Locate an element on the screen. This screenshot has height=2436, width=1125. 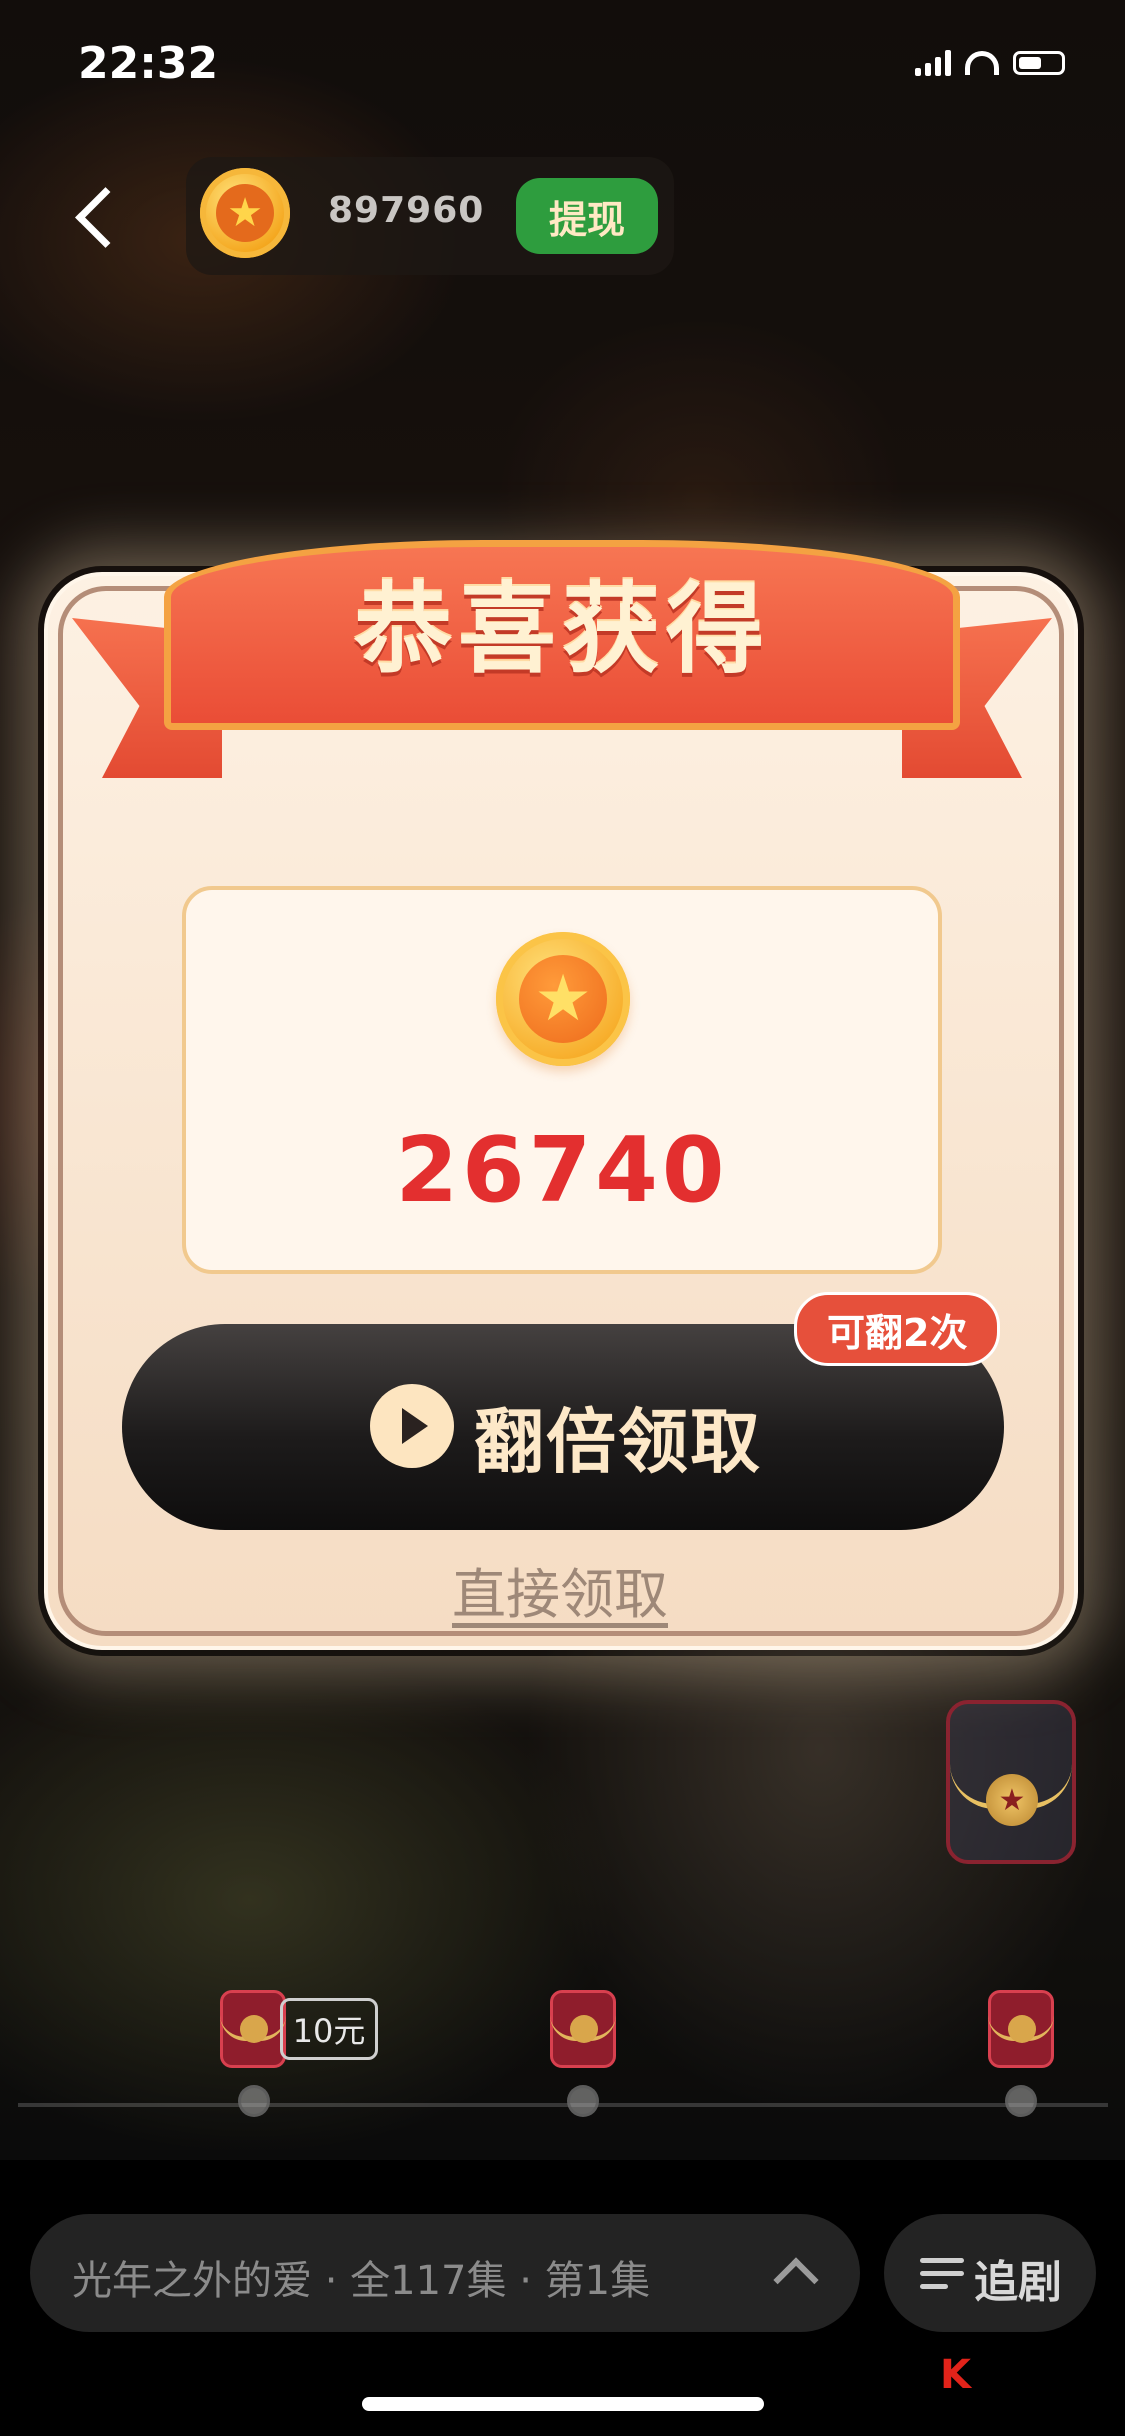
play-icon is located at coordinates (412, 1426).